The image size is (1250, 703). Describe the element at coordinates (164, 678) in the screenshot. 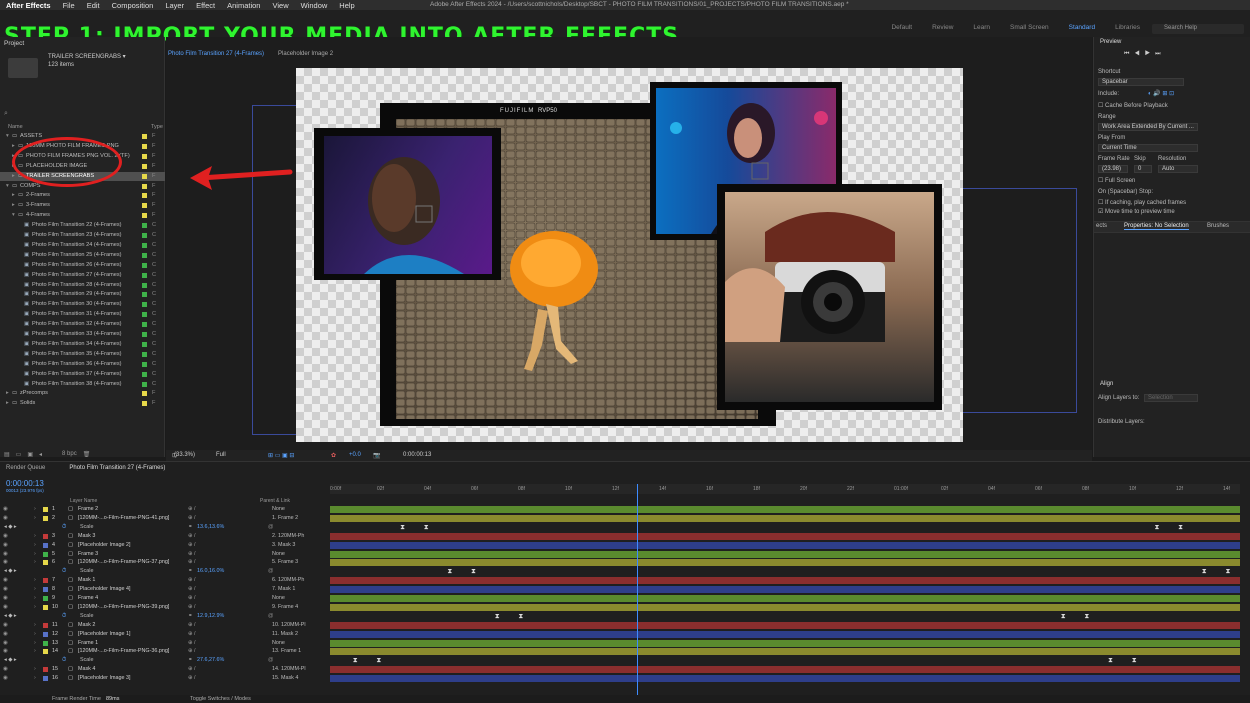

I see `layer-row: ◉ › 16 ▢ [Placeholder Image 3] ⊕ / 15. Mask 4` at that location.